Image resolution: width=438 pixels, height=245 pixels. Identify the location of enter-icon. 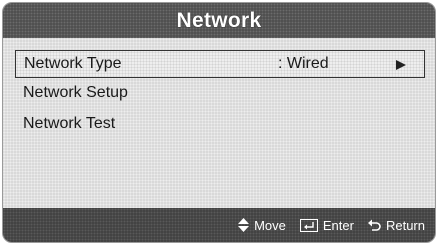
(308, 225).